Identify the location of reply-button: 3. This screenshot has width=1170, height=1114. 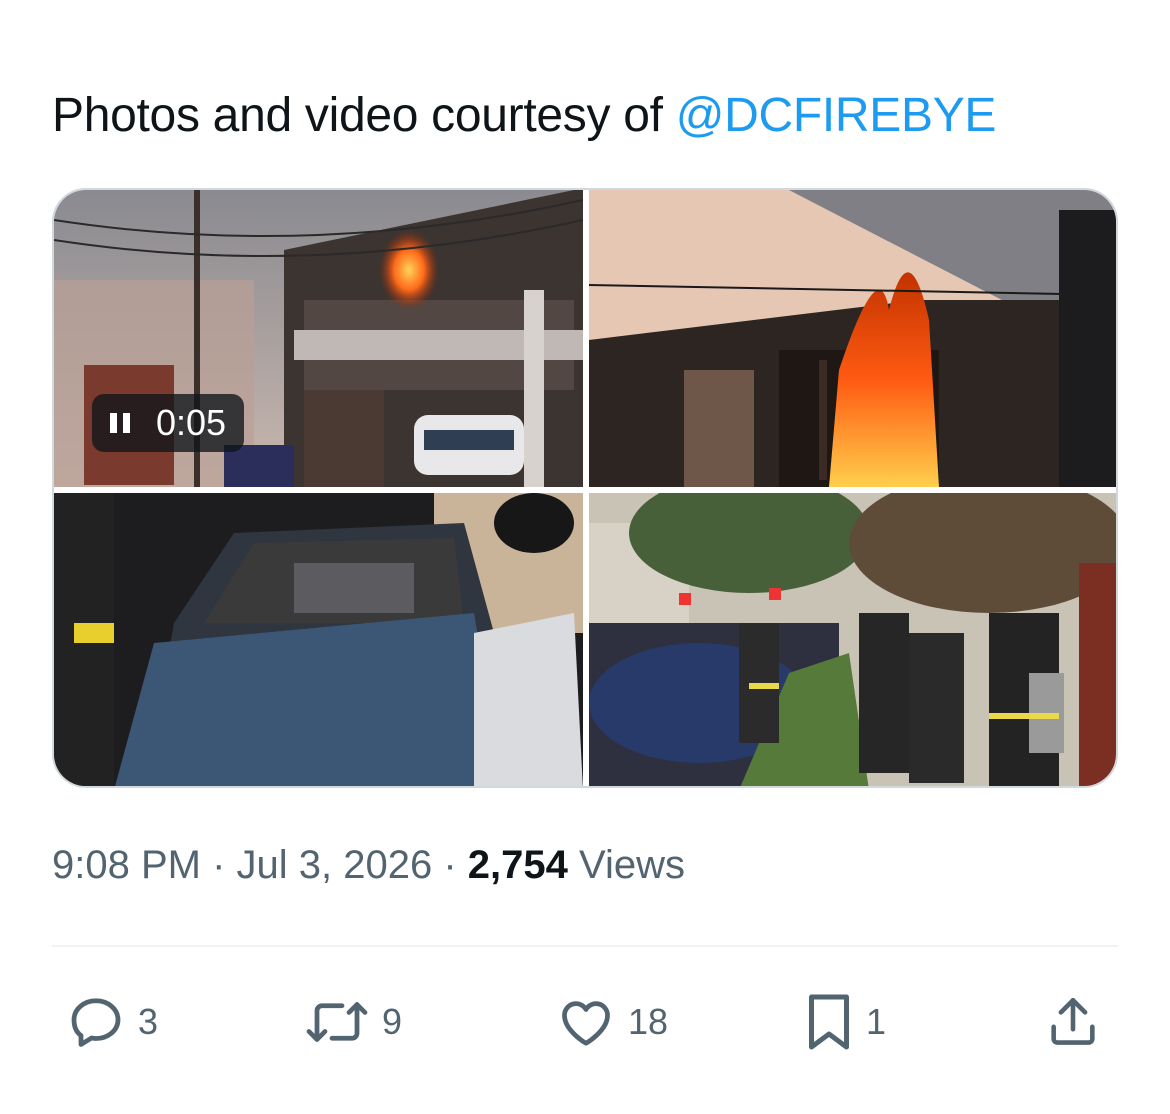
(112, 1022).